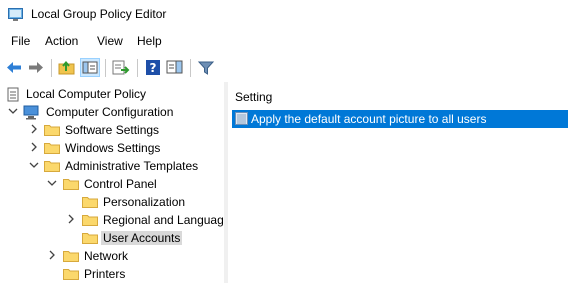 The width and height of the screenshot is (568, 283). Describe the element at coordinates (144, 202) in the screenshot. I see `tree-label: Personalization` at that location.